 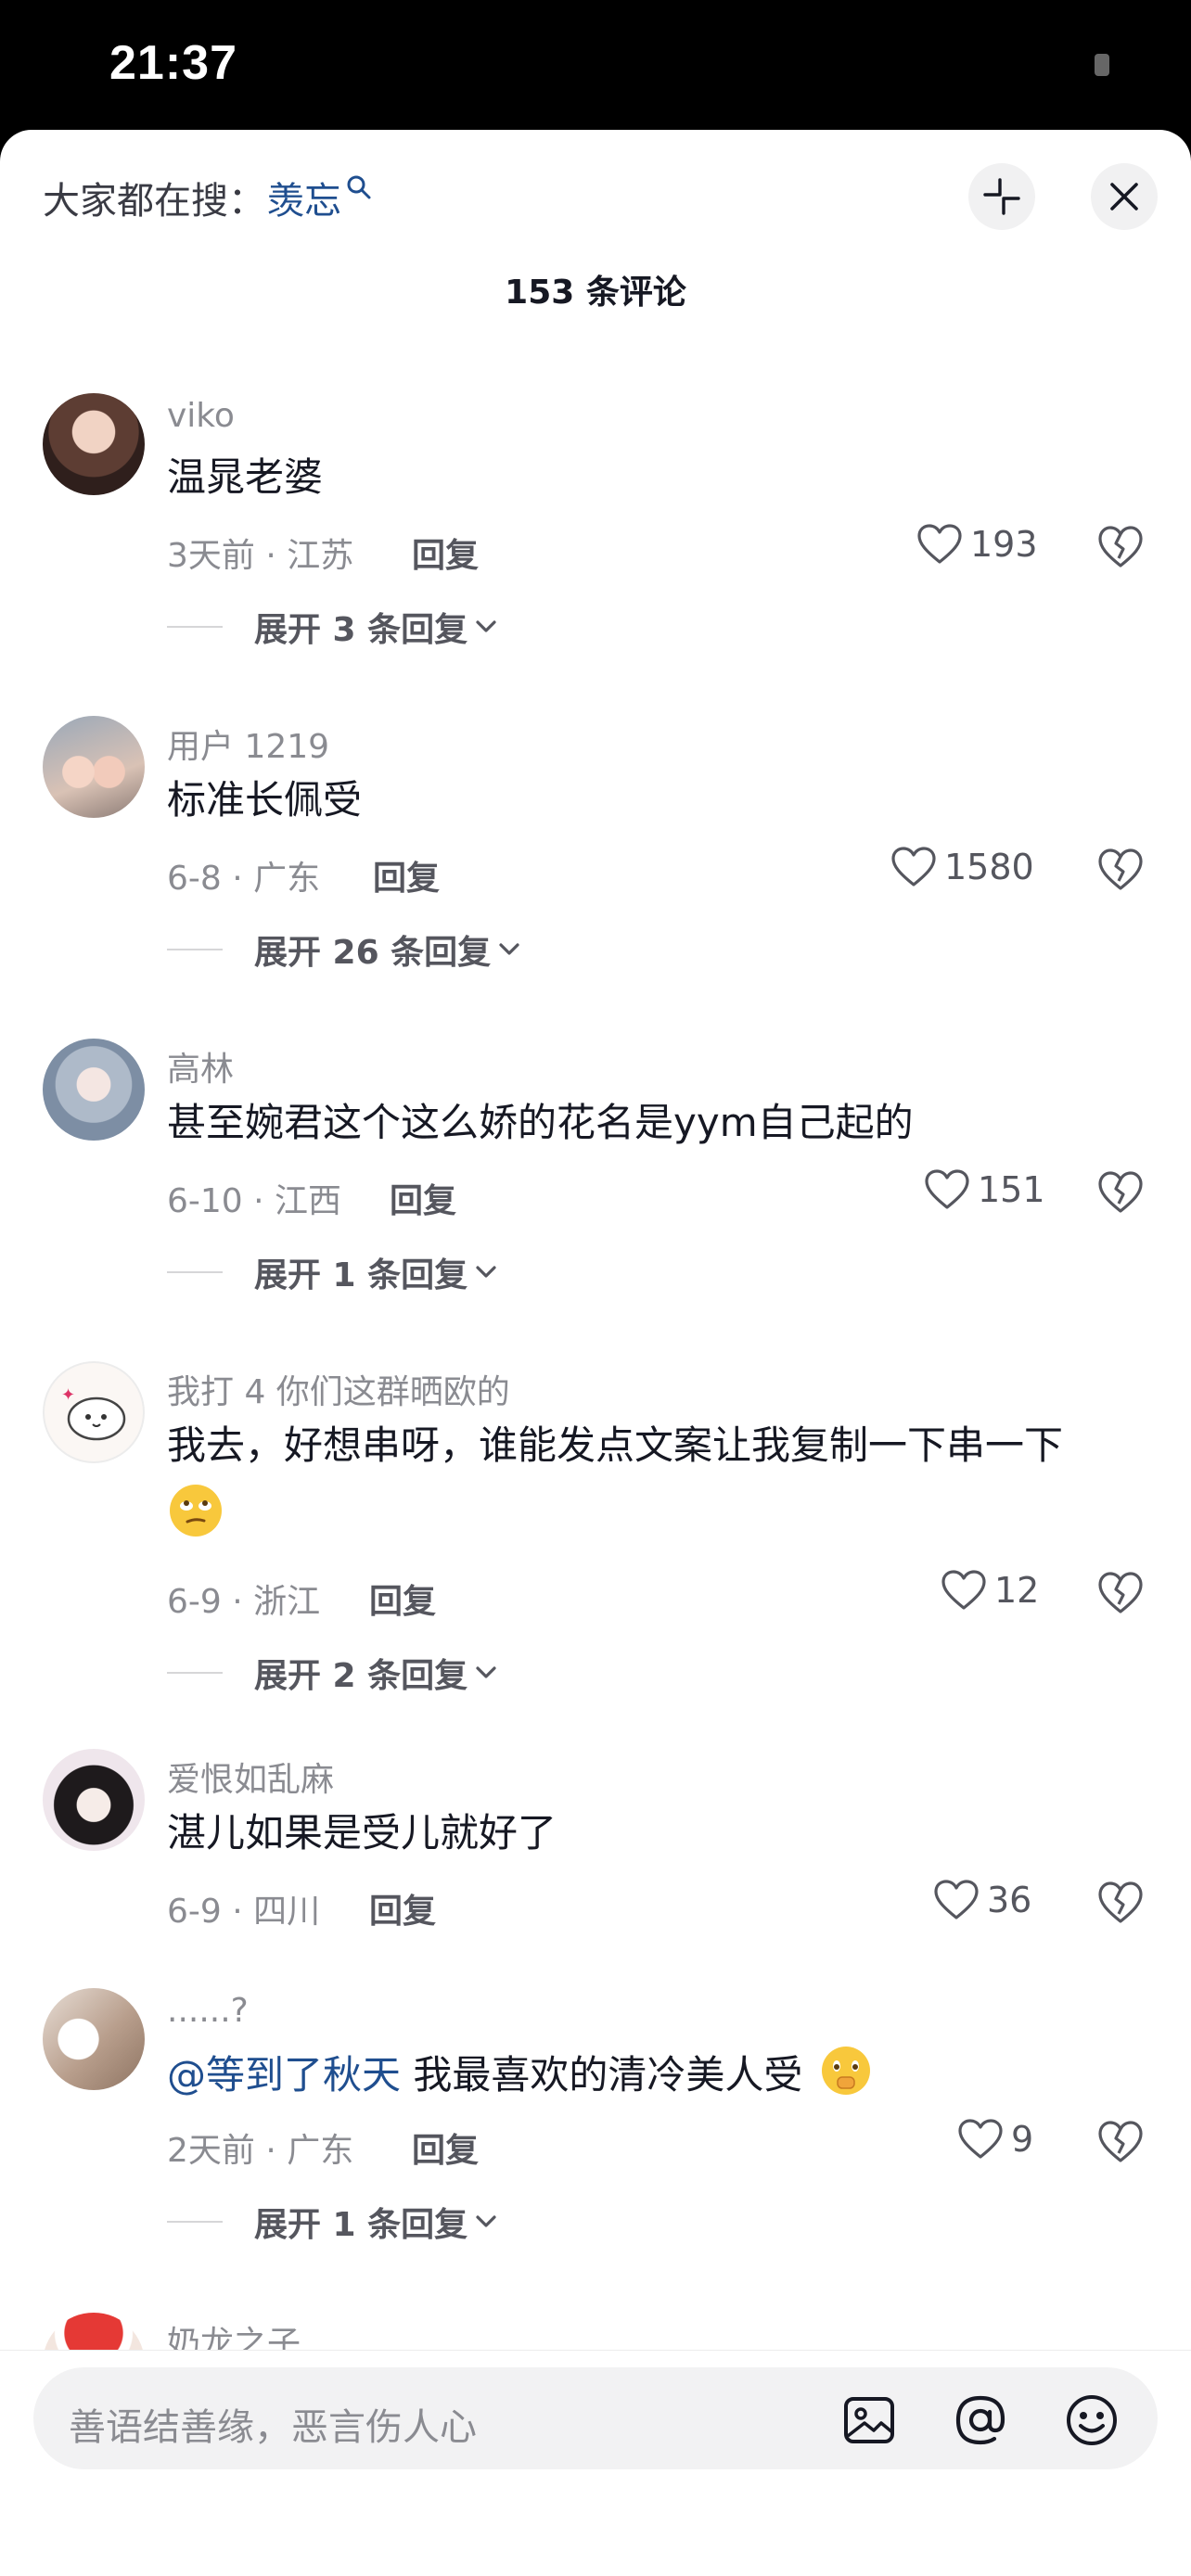 I want to click on like-button: 9, so click(x=995, y=2139).